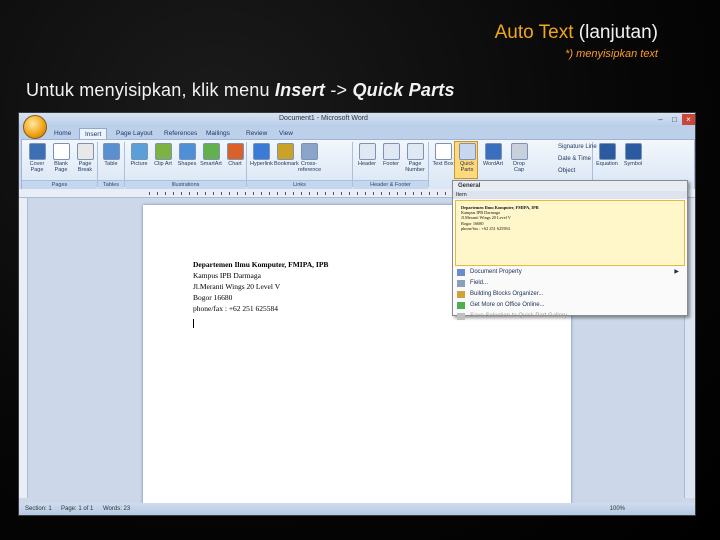 The image size is (720, 540). What do you see at coordinates (139, 155) in the screenshot?
I see `picture-button: Picture` at bounding box center [139, 155].